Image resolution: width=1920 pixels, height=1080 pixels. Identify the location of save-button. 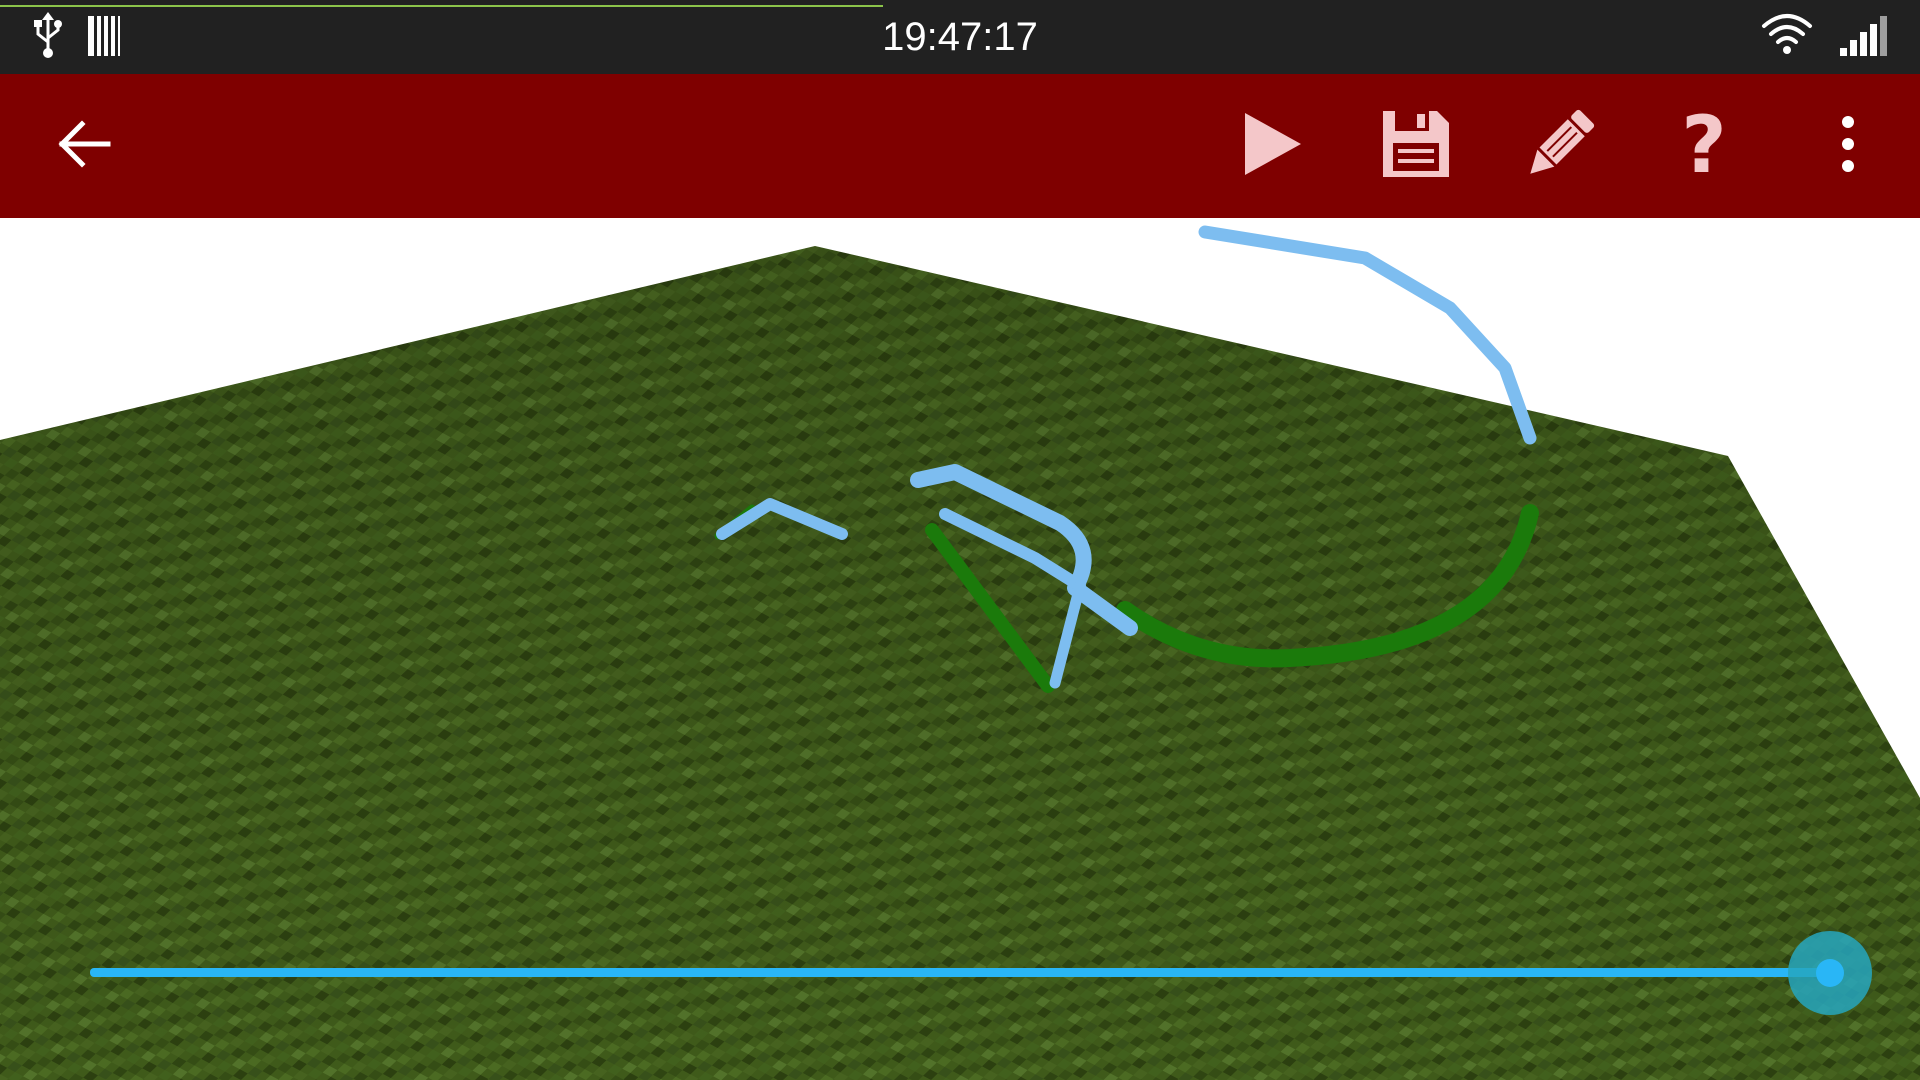
(1416, 146).